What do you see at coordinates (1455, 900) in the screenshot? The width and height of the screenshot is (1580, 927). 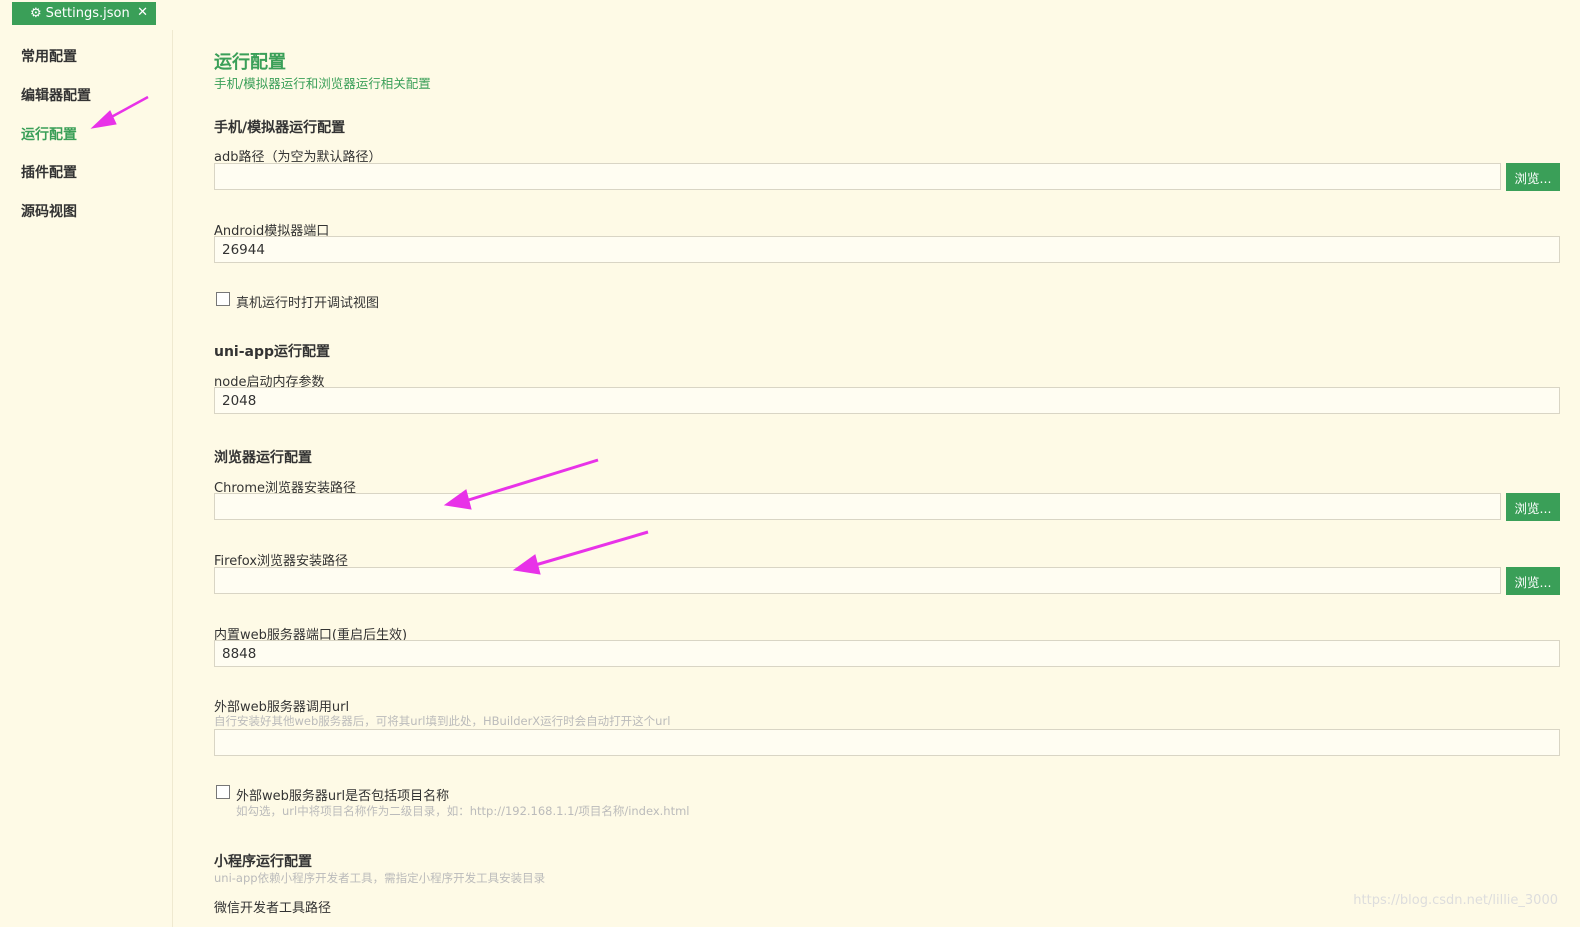 I see `watermark: https://blog.csdn.net/lillie_3000` at bounding box center [1455, 900].